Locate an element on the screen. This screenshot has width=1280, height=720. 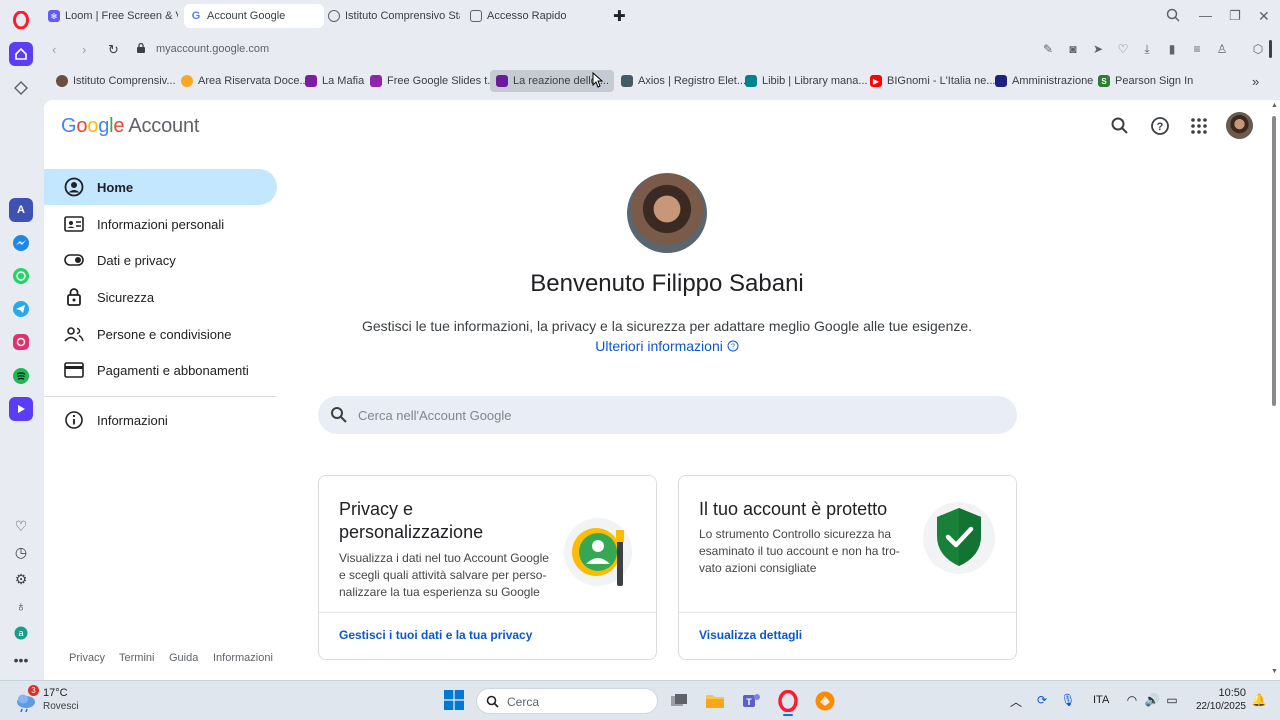
rail-app-spotify is located at coordinates (21, 376).